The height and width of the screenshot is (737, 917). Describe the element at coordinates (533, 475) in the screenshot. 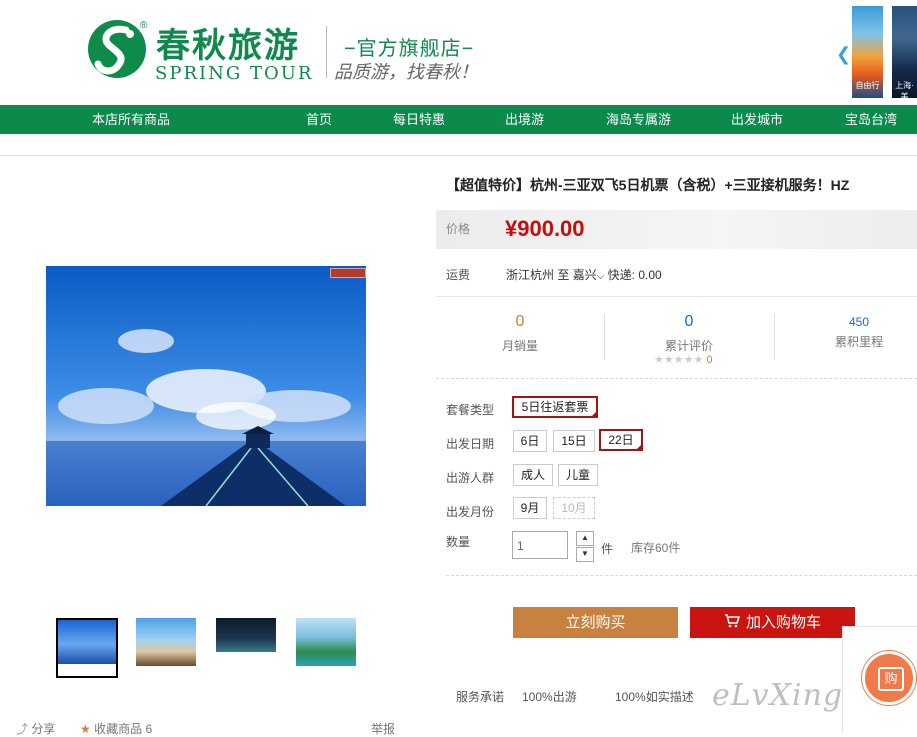

I see `traveler-option-adult: 成人` at that location.